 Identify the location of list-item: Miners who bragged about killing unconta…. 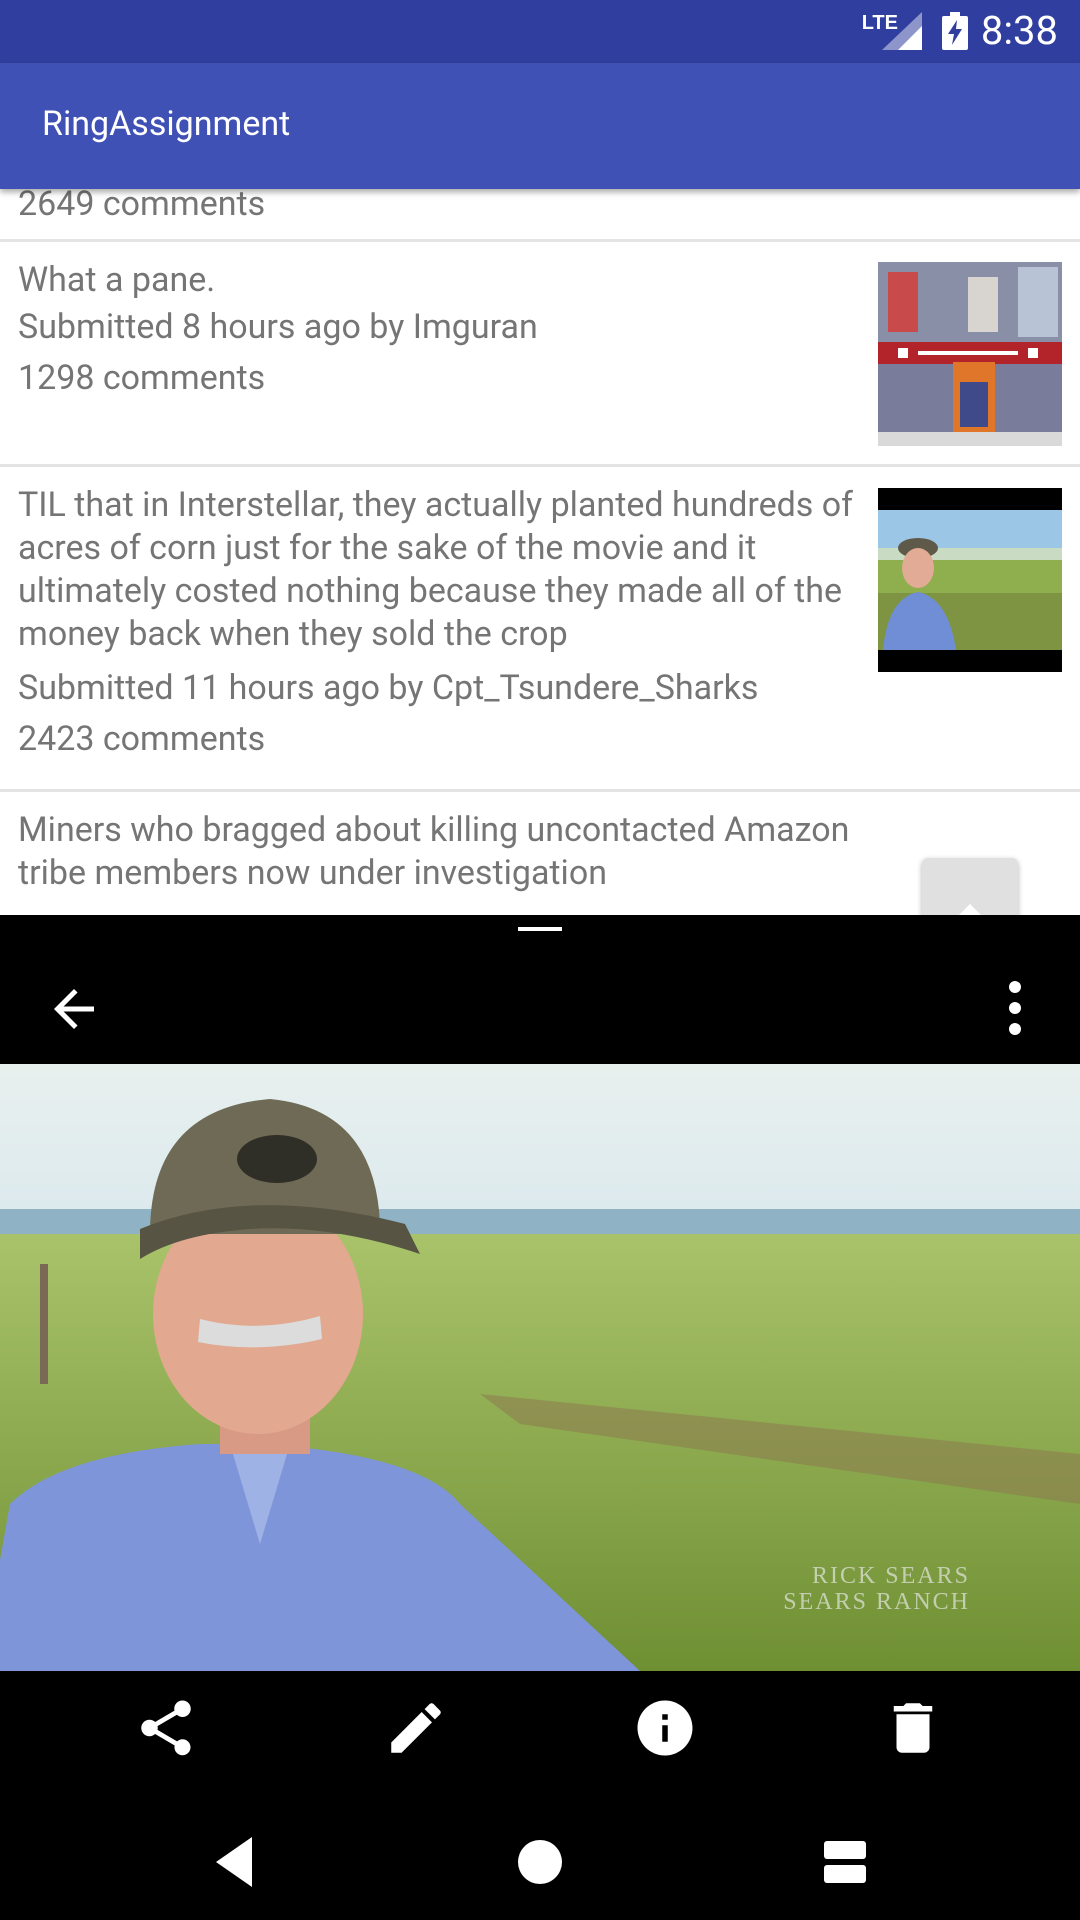
(540, 853).